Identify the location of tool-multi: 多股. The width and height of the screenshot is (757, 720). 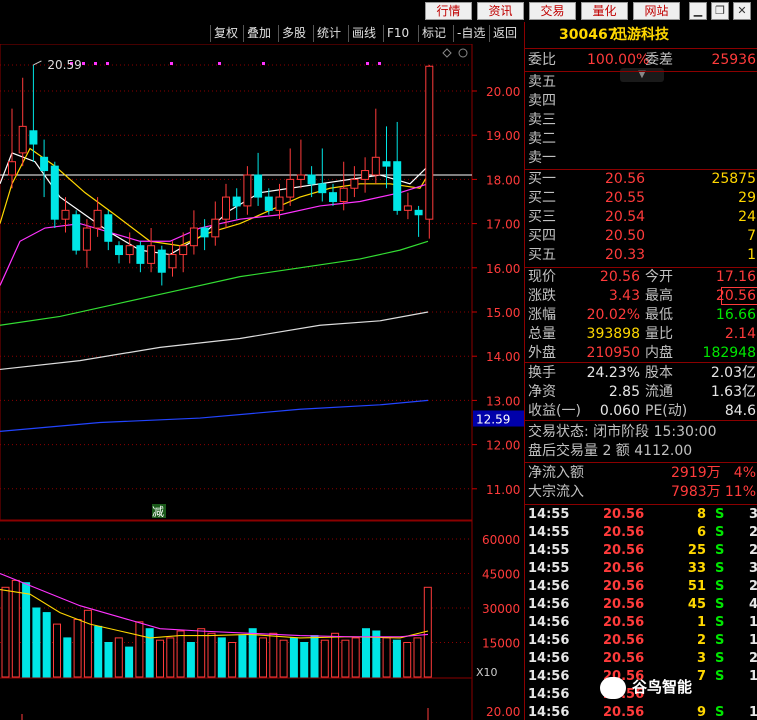
(293, 33).